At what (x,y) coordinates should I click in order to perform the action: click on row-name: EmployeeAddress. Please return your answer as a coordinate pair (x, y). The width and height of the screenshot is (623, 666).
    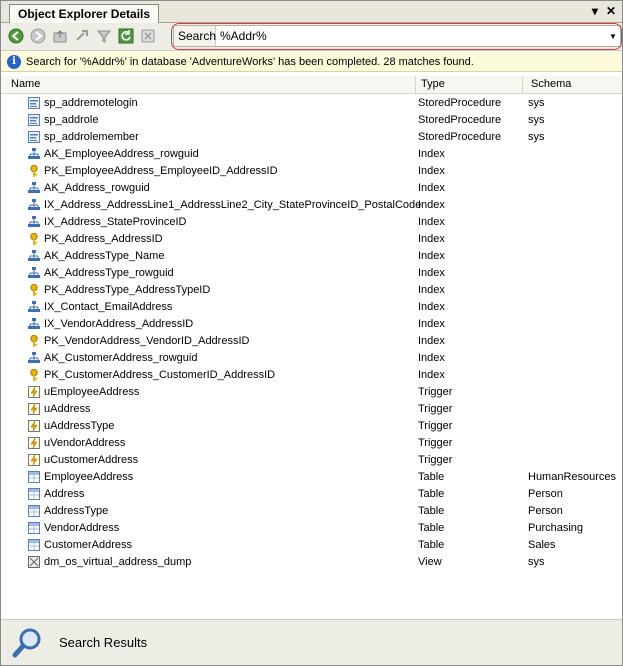
    Looking at the image, I should click on (89, 477).